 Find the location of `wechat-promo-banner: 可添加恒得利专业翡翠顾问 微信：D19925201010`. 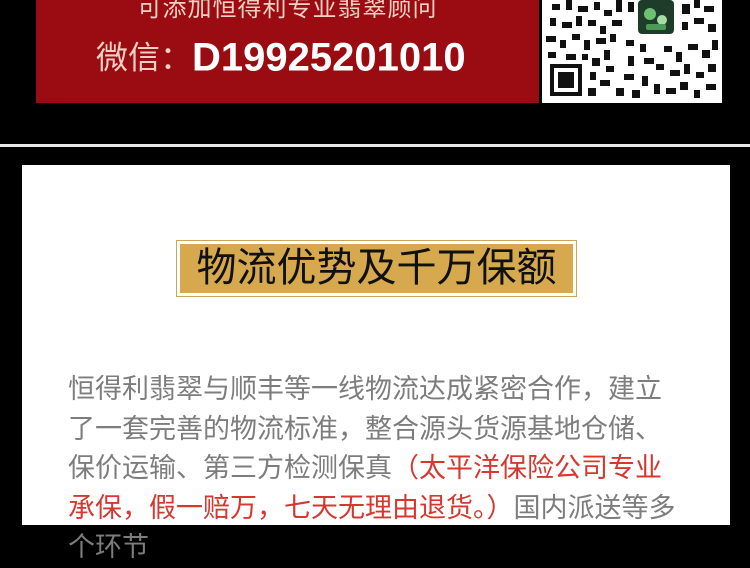

wechat-promo-banner: 可添加恒得利专业翡翠顾问 微信：D19925201010 is located at coordinates (287, 51).